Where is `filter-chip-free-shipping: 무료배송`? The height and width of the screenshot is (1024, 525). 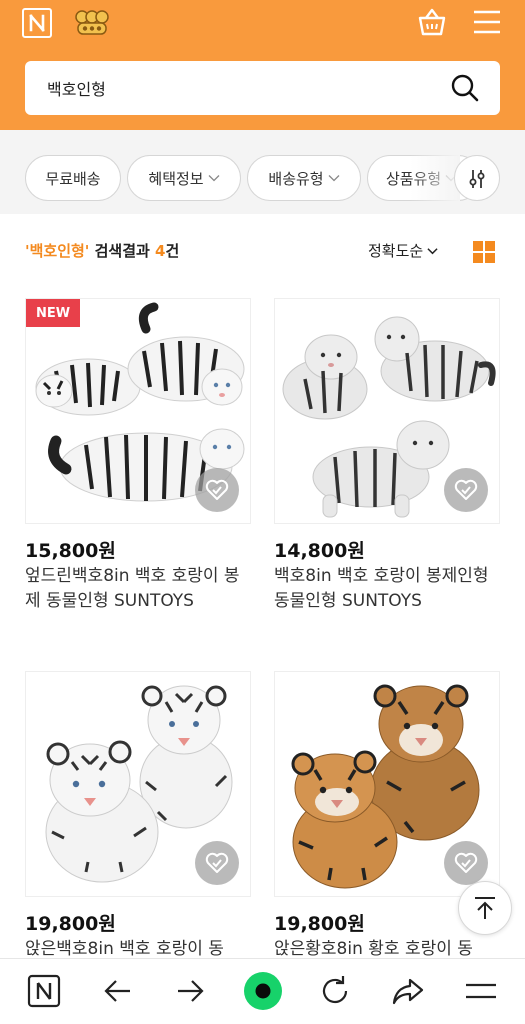
filter-chip-free-shipping: 무료배송 is located at coordinates (73, 178).